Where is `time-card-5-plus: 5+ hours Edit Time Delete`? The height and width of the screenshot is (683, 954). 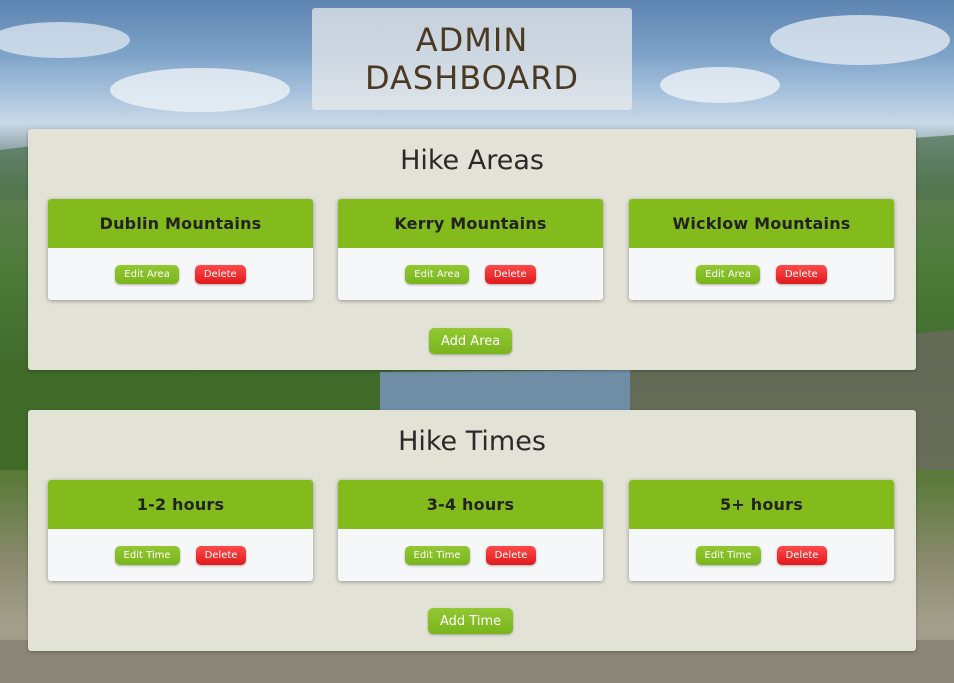
time-card-5-plus: 5+ hours Edit Time Delete is located at coordinates (761, 530).